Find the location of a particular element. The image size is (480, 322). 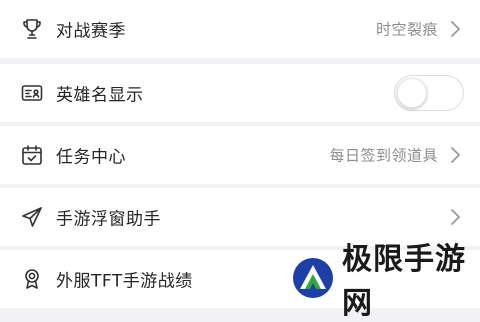

toggle-knob is located at coordinates (412, 93).